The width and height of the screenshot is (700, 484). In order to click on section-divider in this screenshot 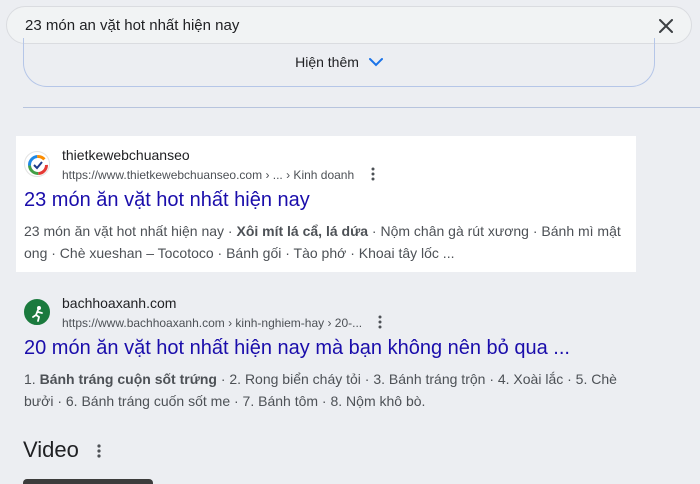, I will do `click(361, 107)`.